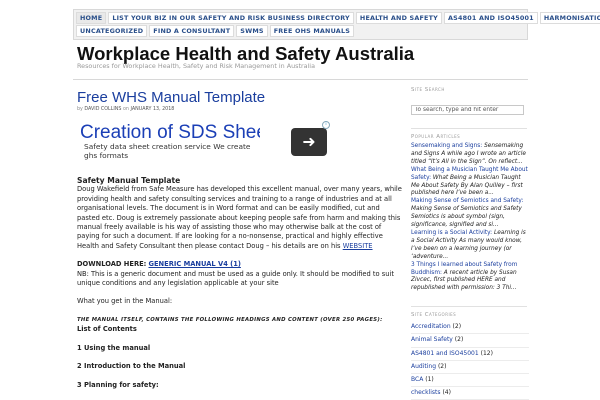 The image size is (600, 400). I want to click on list-item: Learning is a Social Activity, so click(470, 246).